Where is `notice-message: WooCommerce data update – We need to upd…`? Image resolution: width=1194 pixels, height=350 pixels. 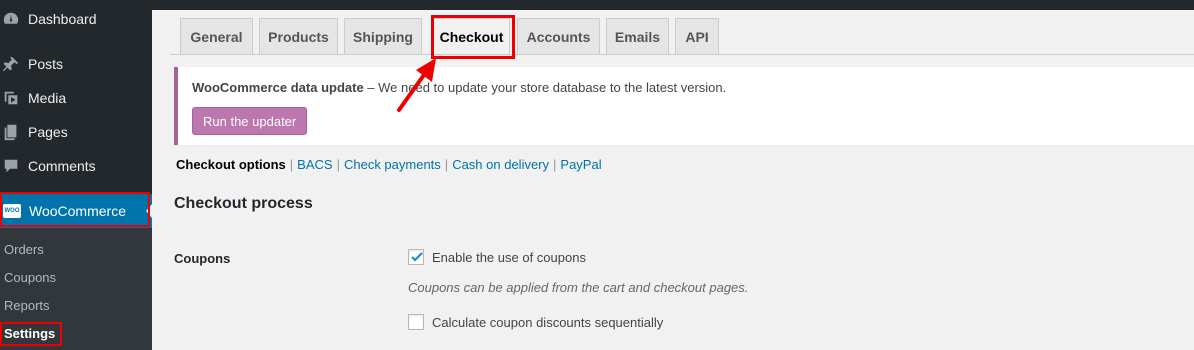
notice-message: WooCommerce data update – We need to upd… is located at coordinates (459, 87).